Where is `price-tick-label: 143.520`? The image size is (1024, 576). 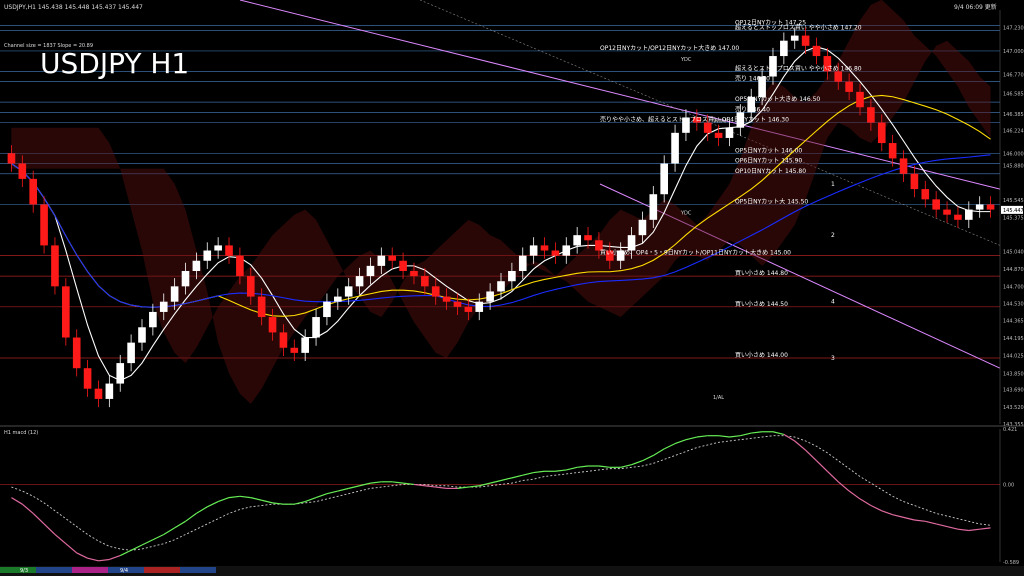
price-tick-label: 143.520 is located at coordinates (1013, 408).